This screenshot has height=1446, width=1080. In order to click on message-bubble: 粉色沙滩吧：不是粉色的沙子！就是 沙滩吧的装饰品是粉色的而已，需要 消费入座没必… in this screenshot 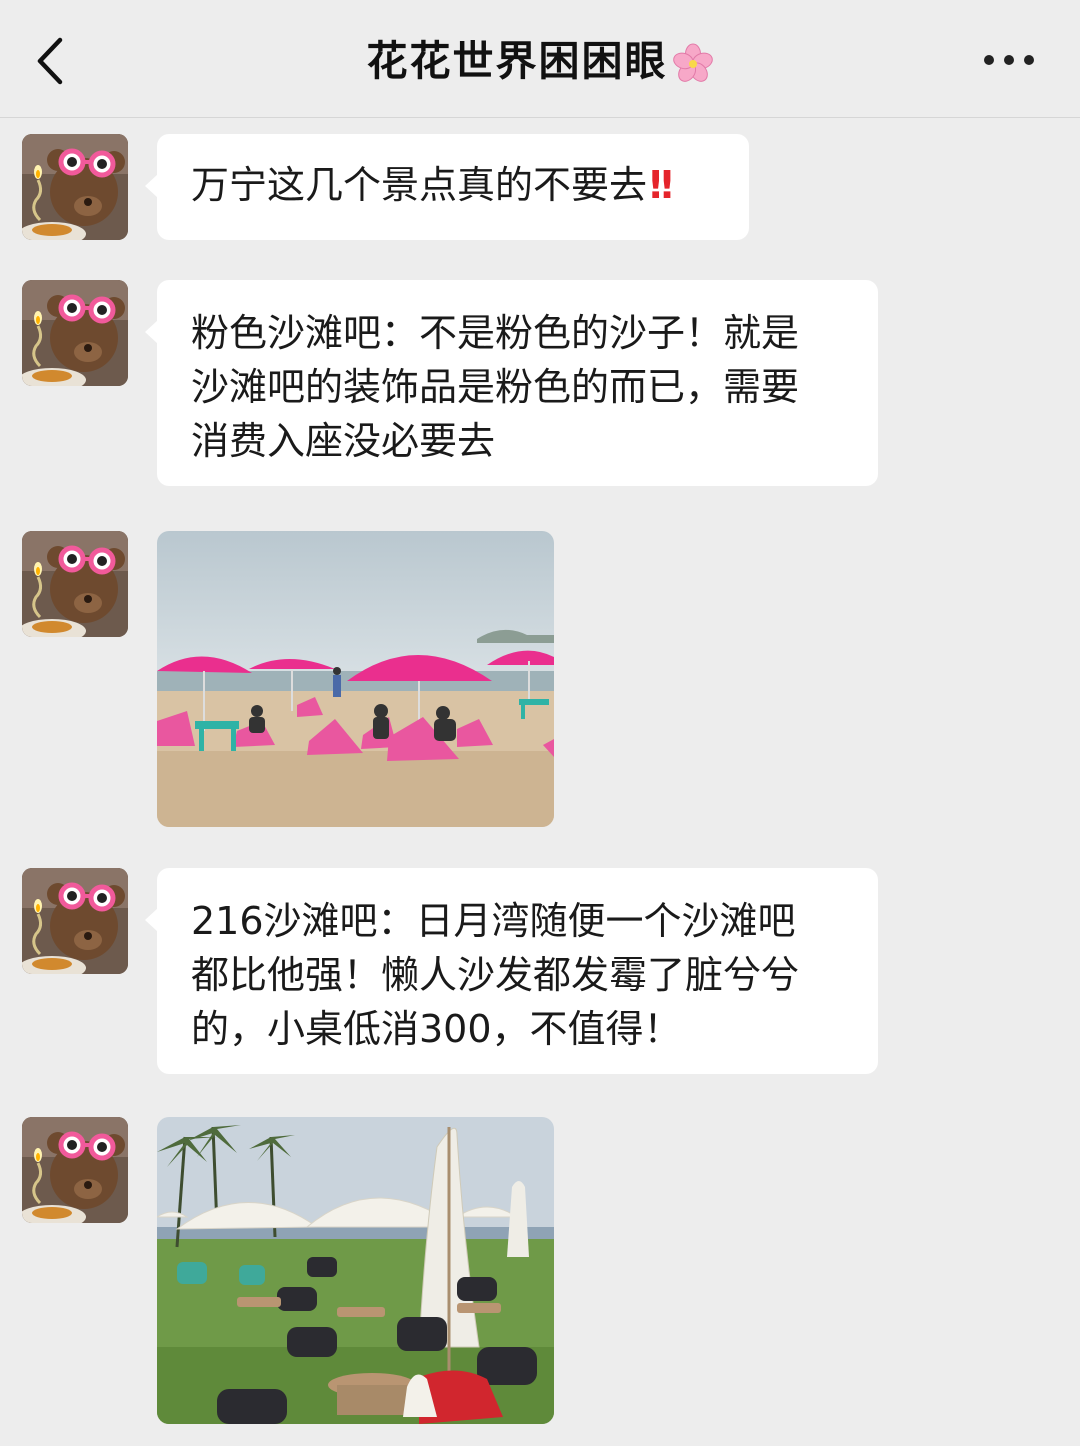, I will do `click(511, 383)`.